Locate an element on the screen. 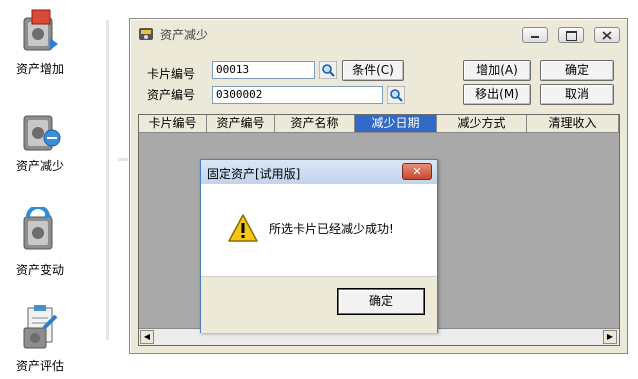 The width and height of the screenshot is (638, 379). card-no-label: 卡片编号 is located at coordinates (171, 74).